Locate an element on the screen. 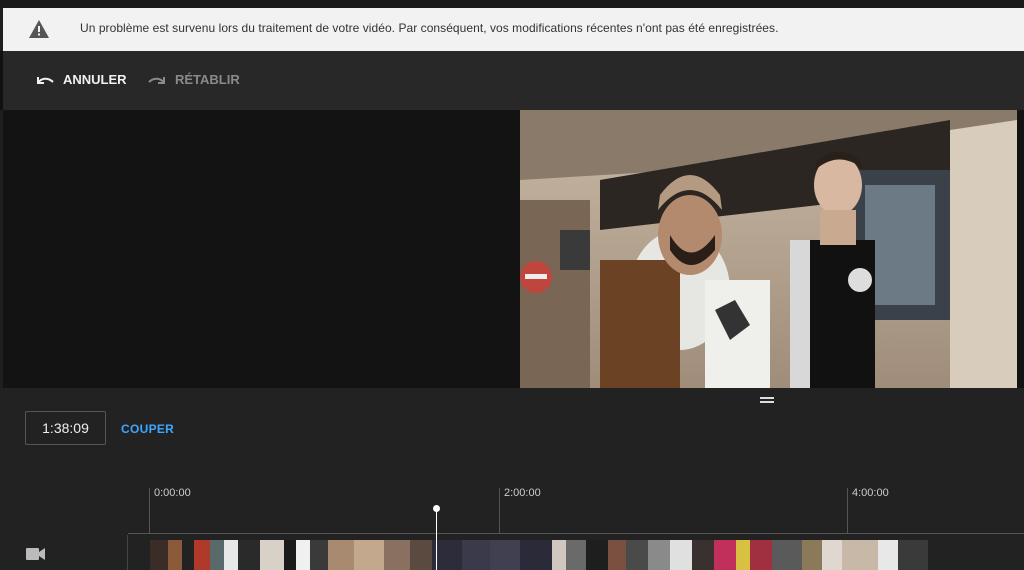  undo-label: ANNULER is located at coordinates (95, 79).